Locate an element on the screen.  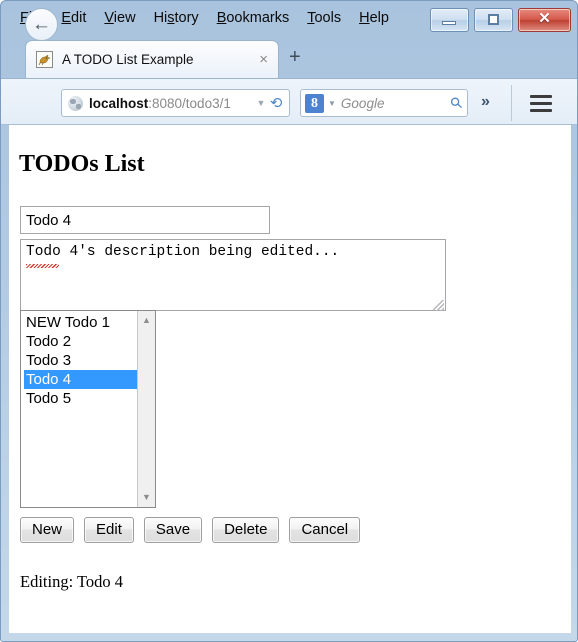
close-icon: ✕ is located at coordinates (544, 18).